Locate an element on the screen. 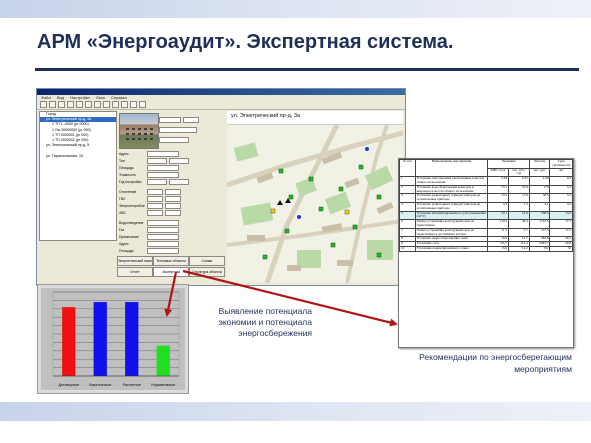 This screenshot has height=443, width=591. table-cell: 6.35 is located at coordinates (518, 181).